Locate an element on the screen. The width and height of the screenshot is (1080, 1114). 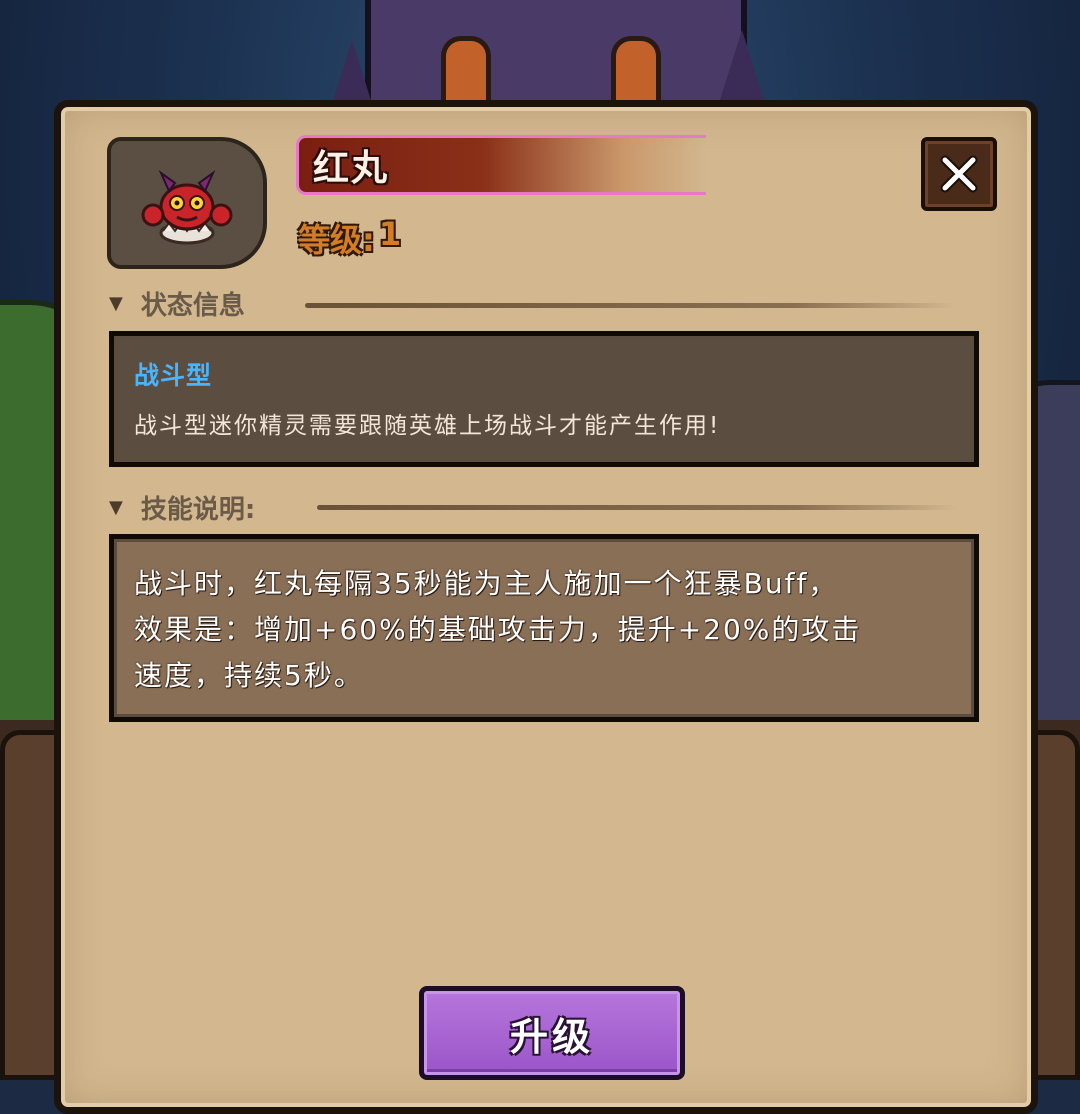
skill-line: 效果是：增加+60%的基础攻击力，提升+20%的攻击 is located at coordinates (498, 629).